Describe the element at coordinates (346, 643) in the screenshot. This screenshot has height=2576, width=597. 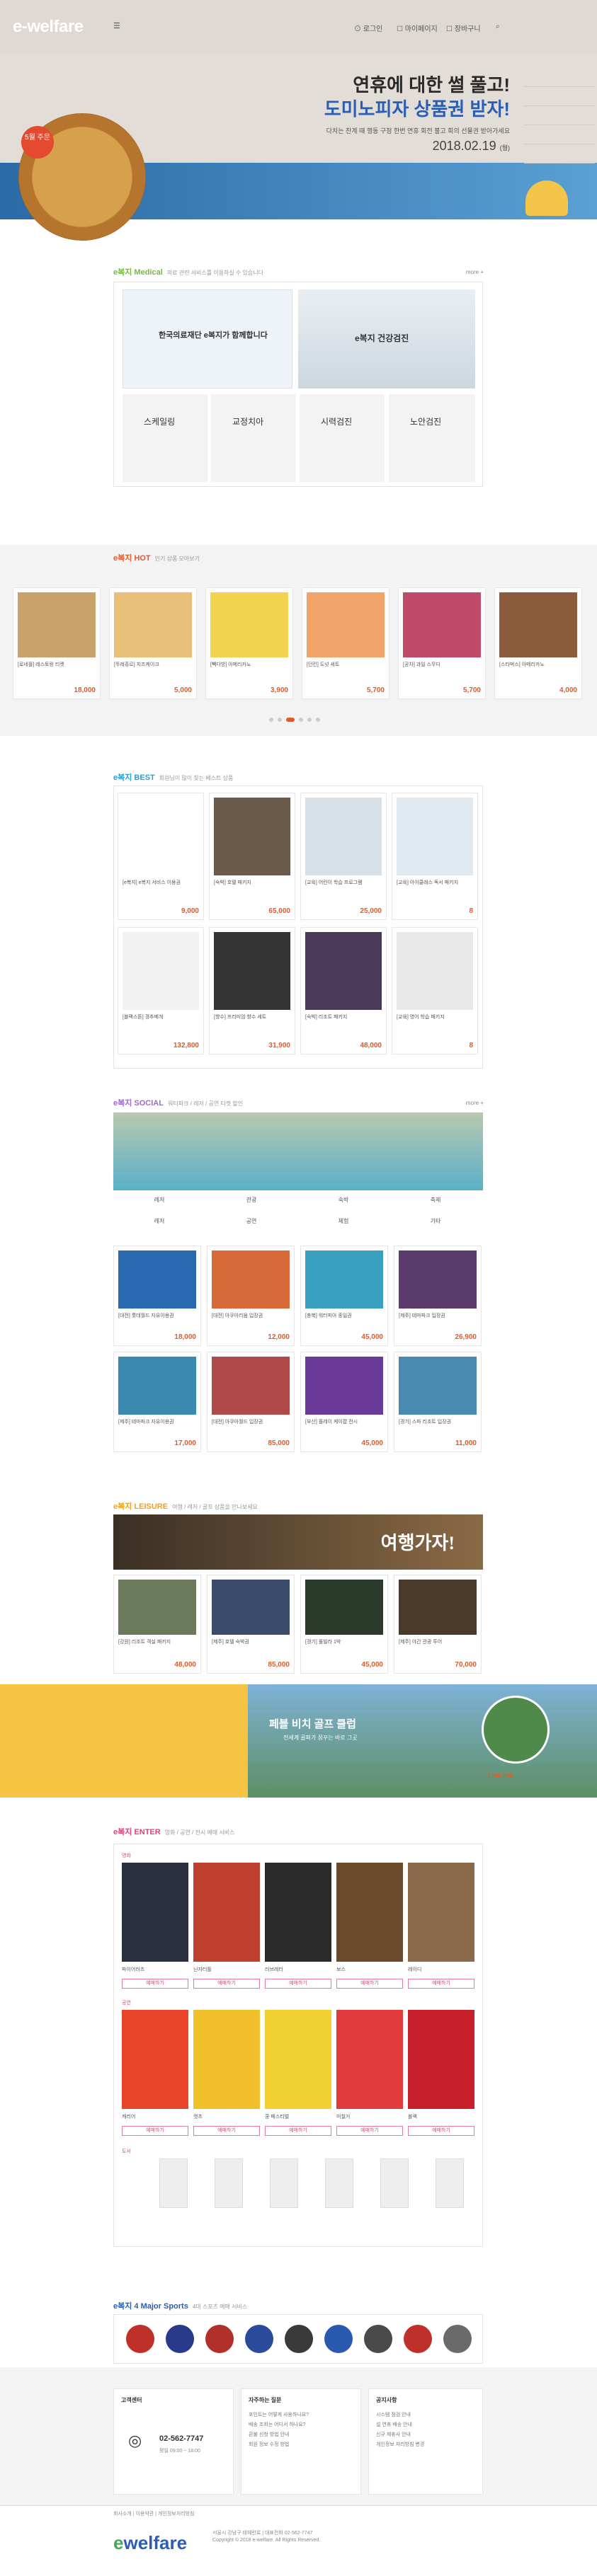
I see `hot-card: [던킨] 도넛 세트 5,700` at that location.